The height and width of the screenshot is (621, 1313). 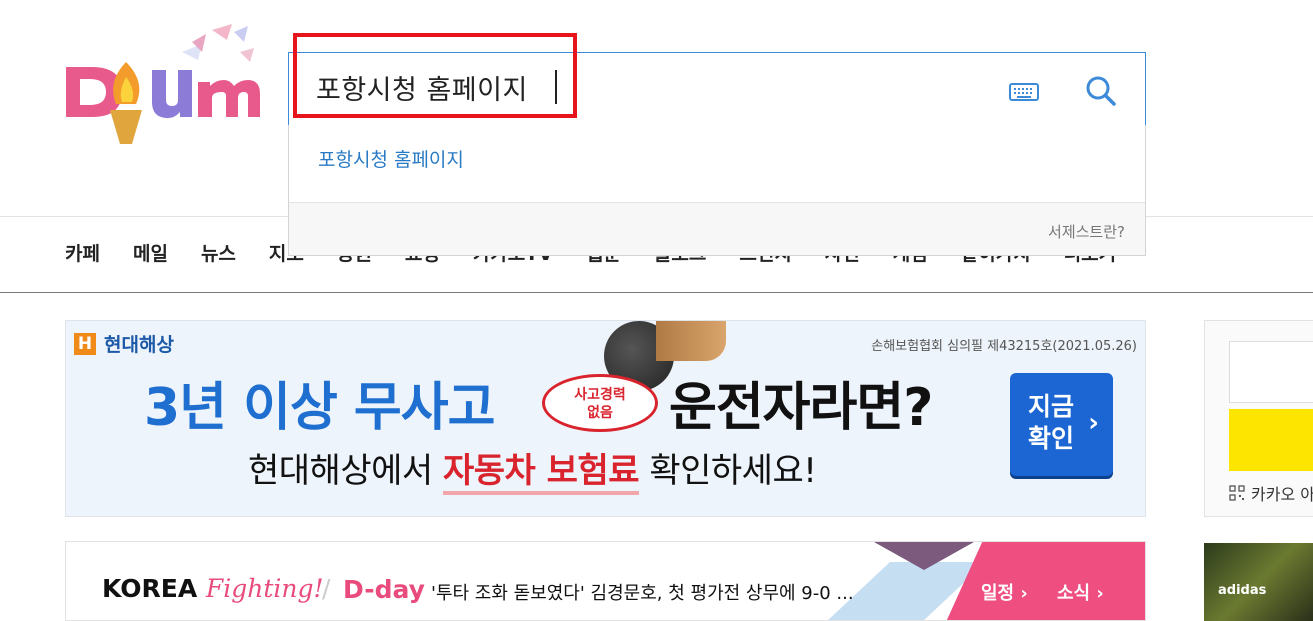 What do you see at coordinates (1242, 590) in the screenshot?
I see `adidas-logo: adidas` at bounding box center [1242, 590].